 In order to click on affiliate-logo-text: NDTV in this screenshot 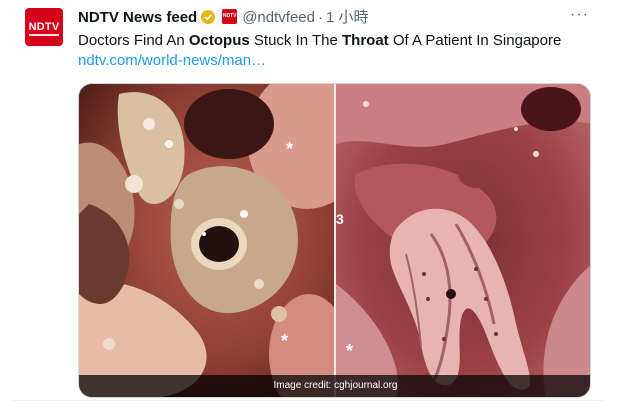, I will do `click(229, 16)`.